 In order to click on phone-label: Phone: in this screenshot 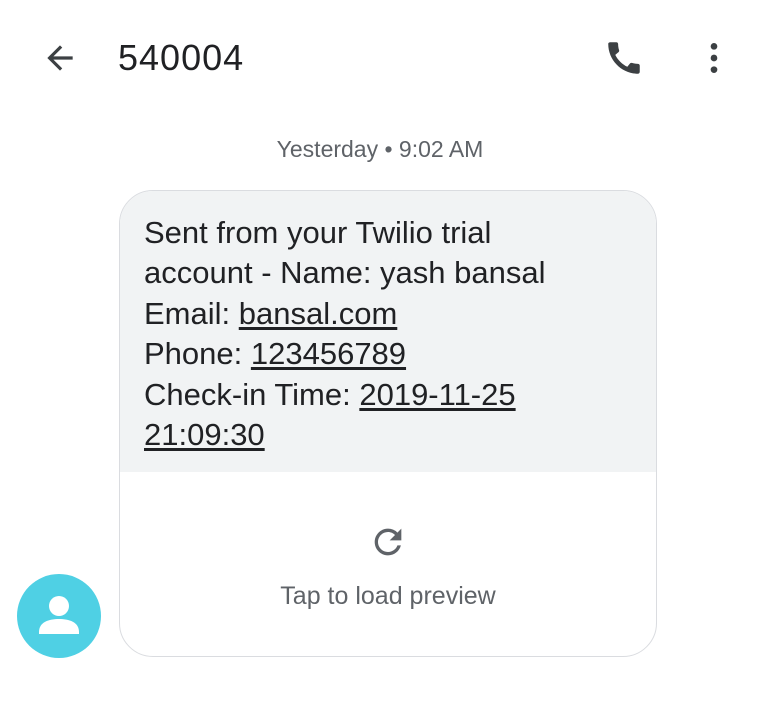, I will do `click(197, 354)`.